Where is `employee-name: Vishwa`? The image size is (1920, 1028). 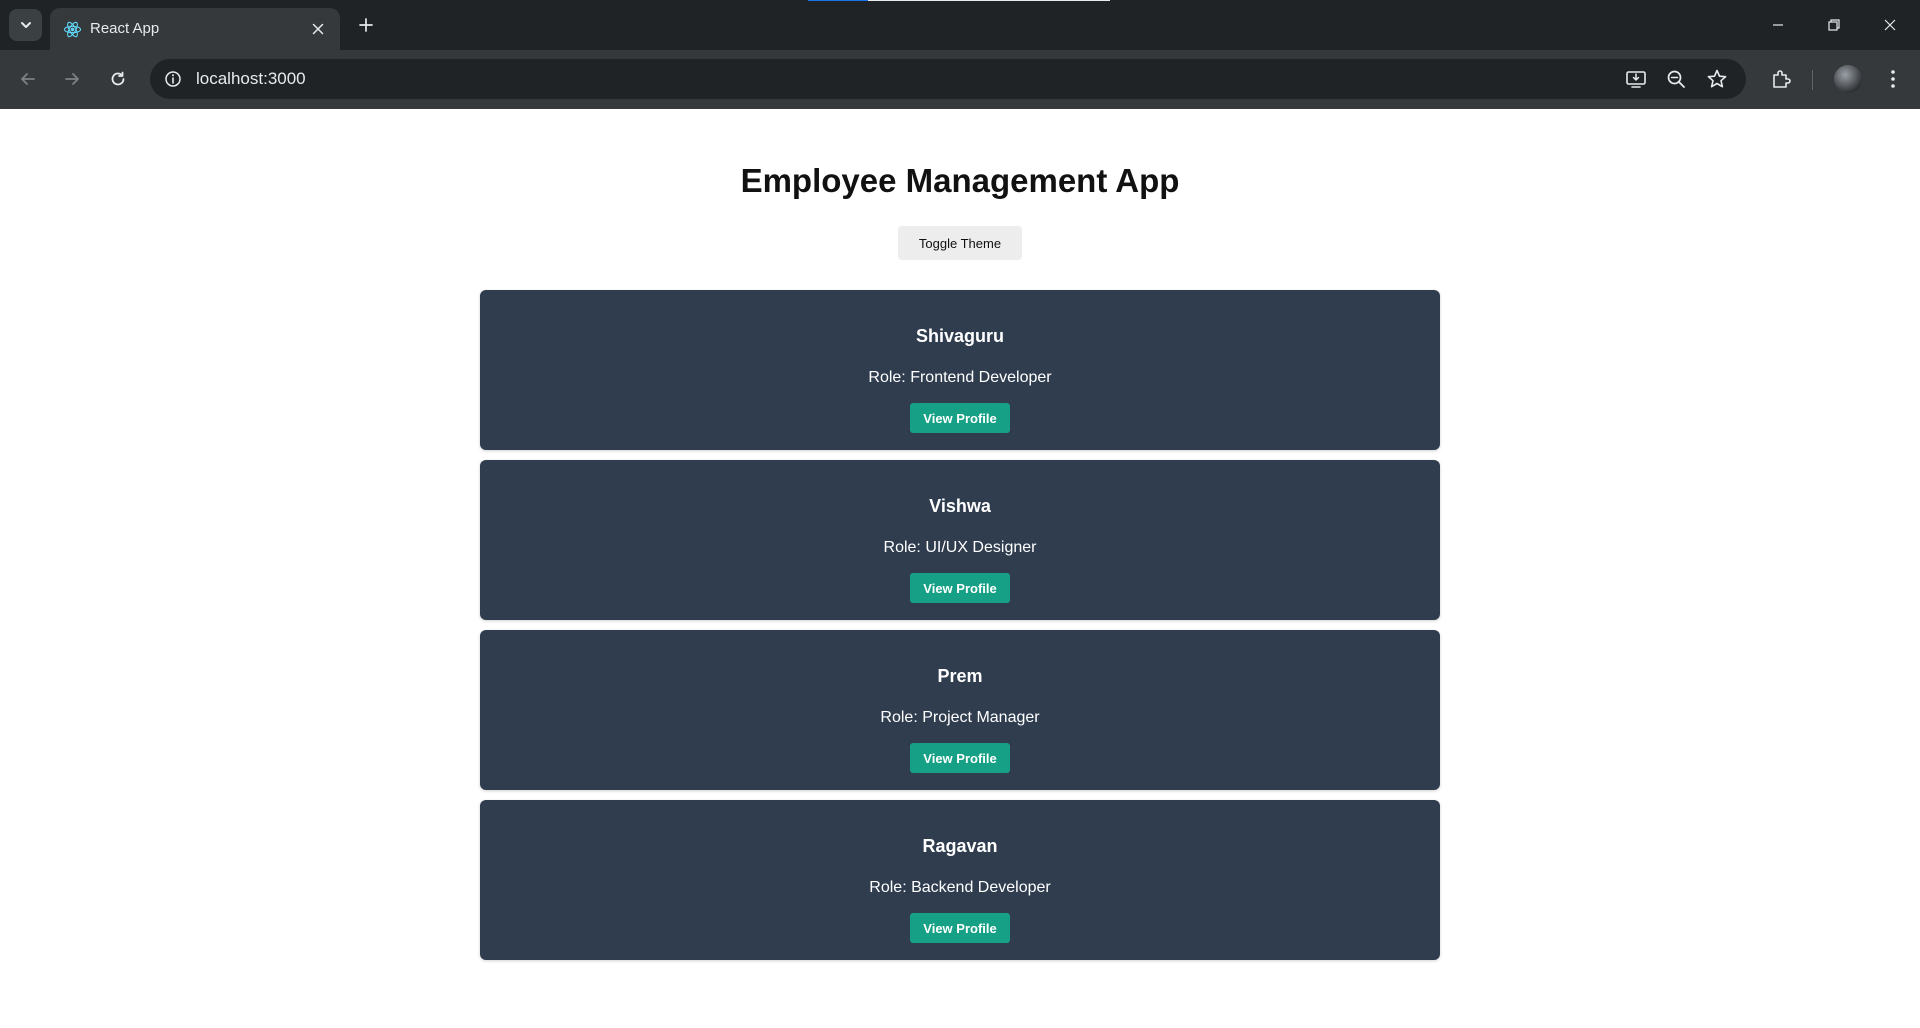
employee-name: Vishwa is located at coordinates (960, 506).